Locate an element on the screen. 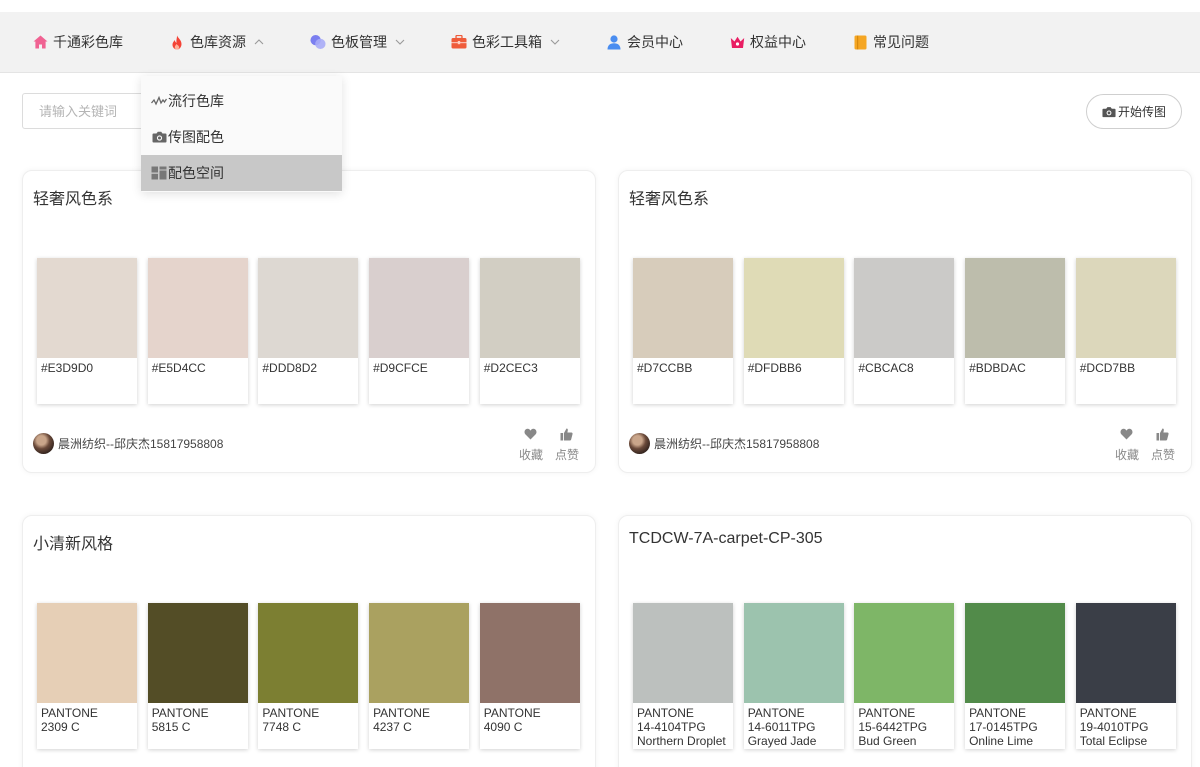  swatch-code-line: 19-4010TPG is located at coordinates (1114, 727).